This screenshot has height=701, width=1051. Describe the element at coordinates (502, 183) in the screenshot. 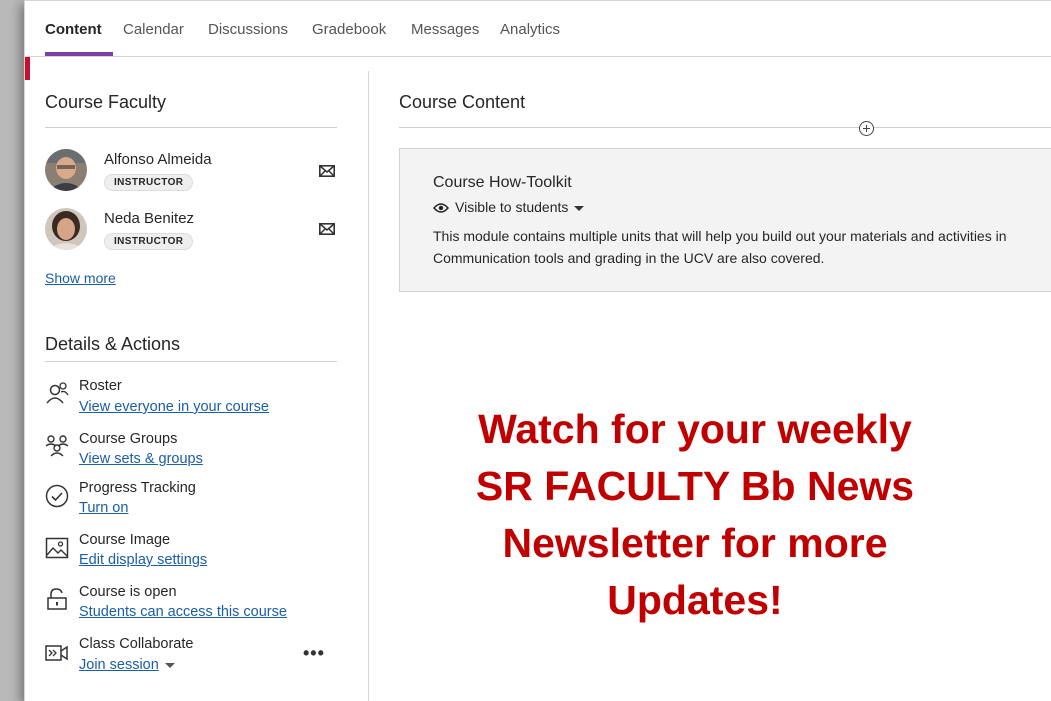

I see `module-title: Course How-Toolkit` at that location.